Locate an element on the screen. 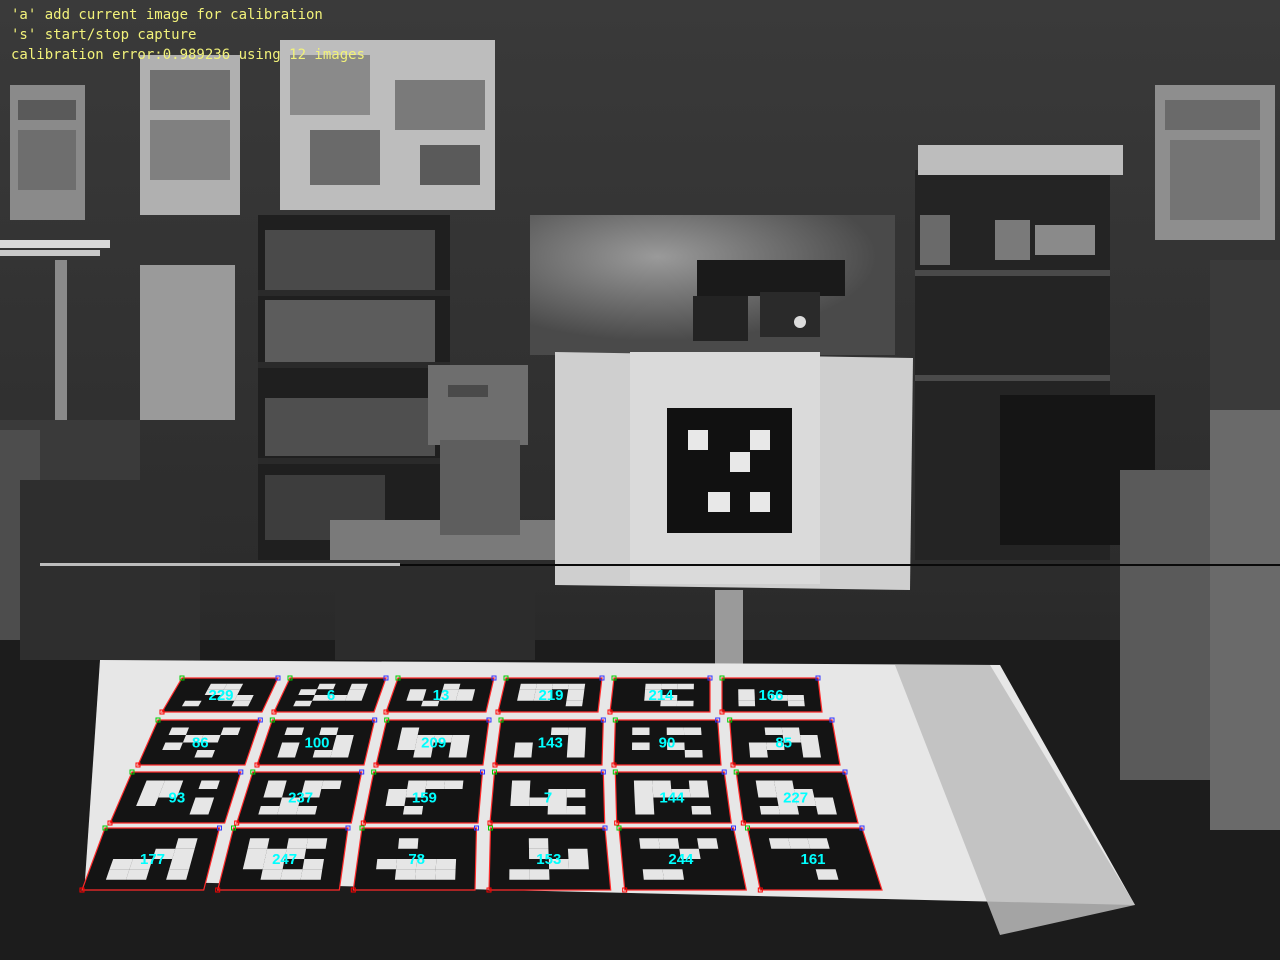  marker-id-label: 161 is located at coordinates (812, 859).